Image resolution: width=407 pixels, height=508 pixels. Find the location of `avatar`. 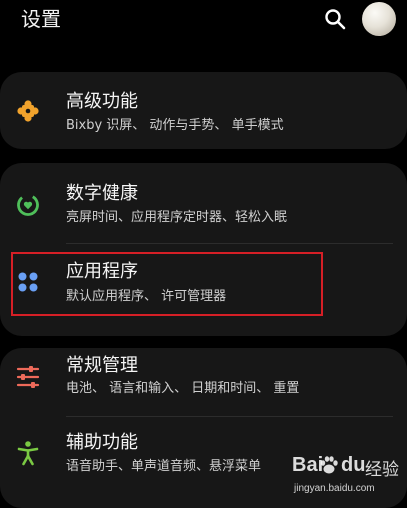

avatar is located at coordinates (379, 19).